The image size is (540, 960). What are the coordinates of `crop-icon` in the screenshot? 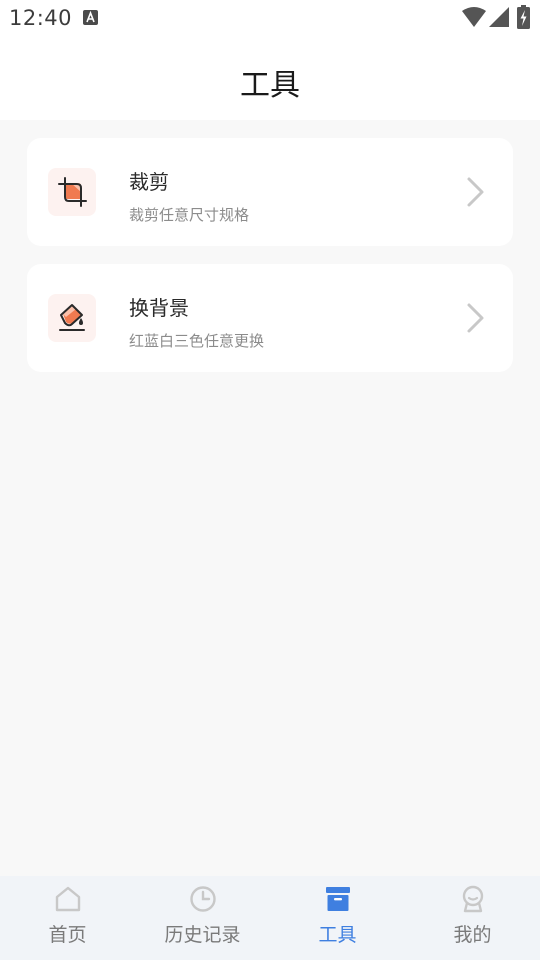 It's located at (72, 192).